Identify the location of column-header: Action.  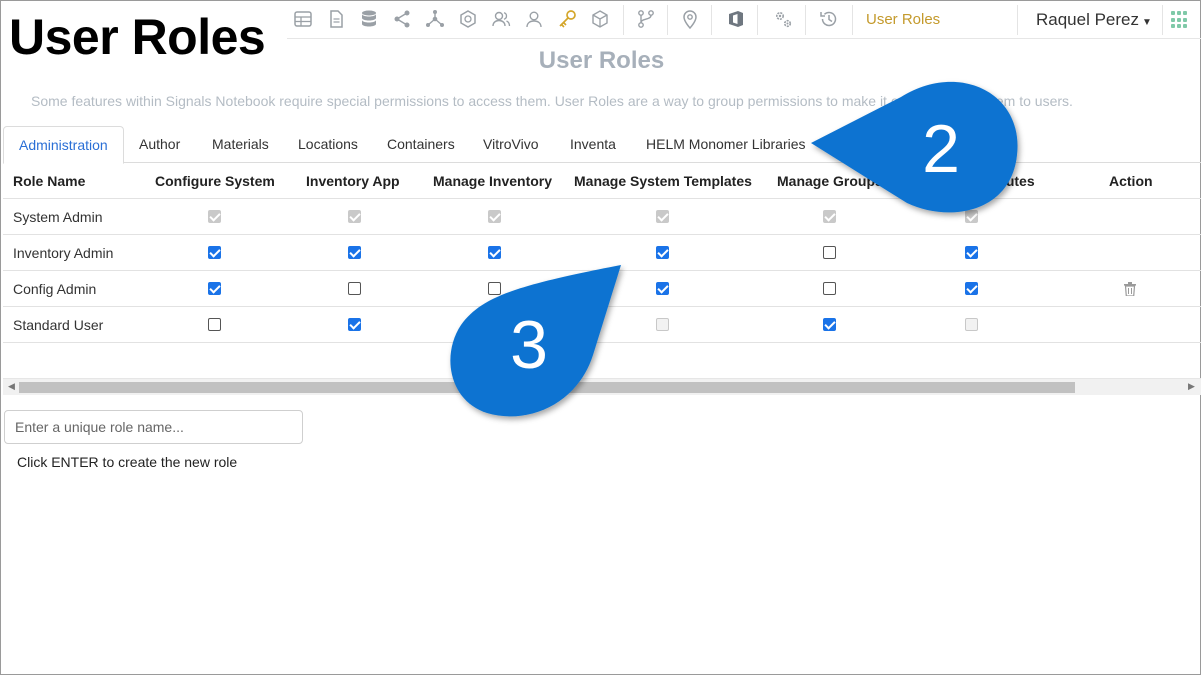
(1131, 181).